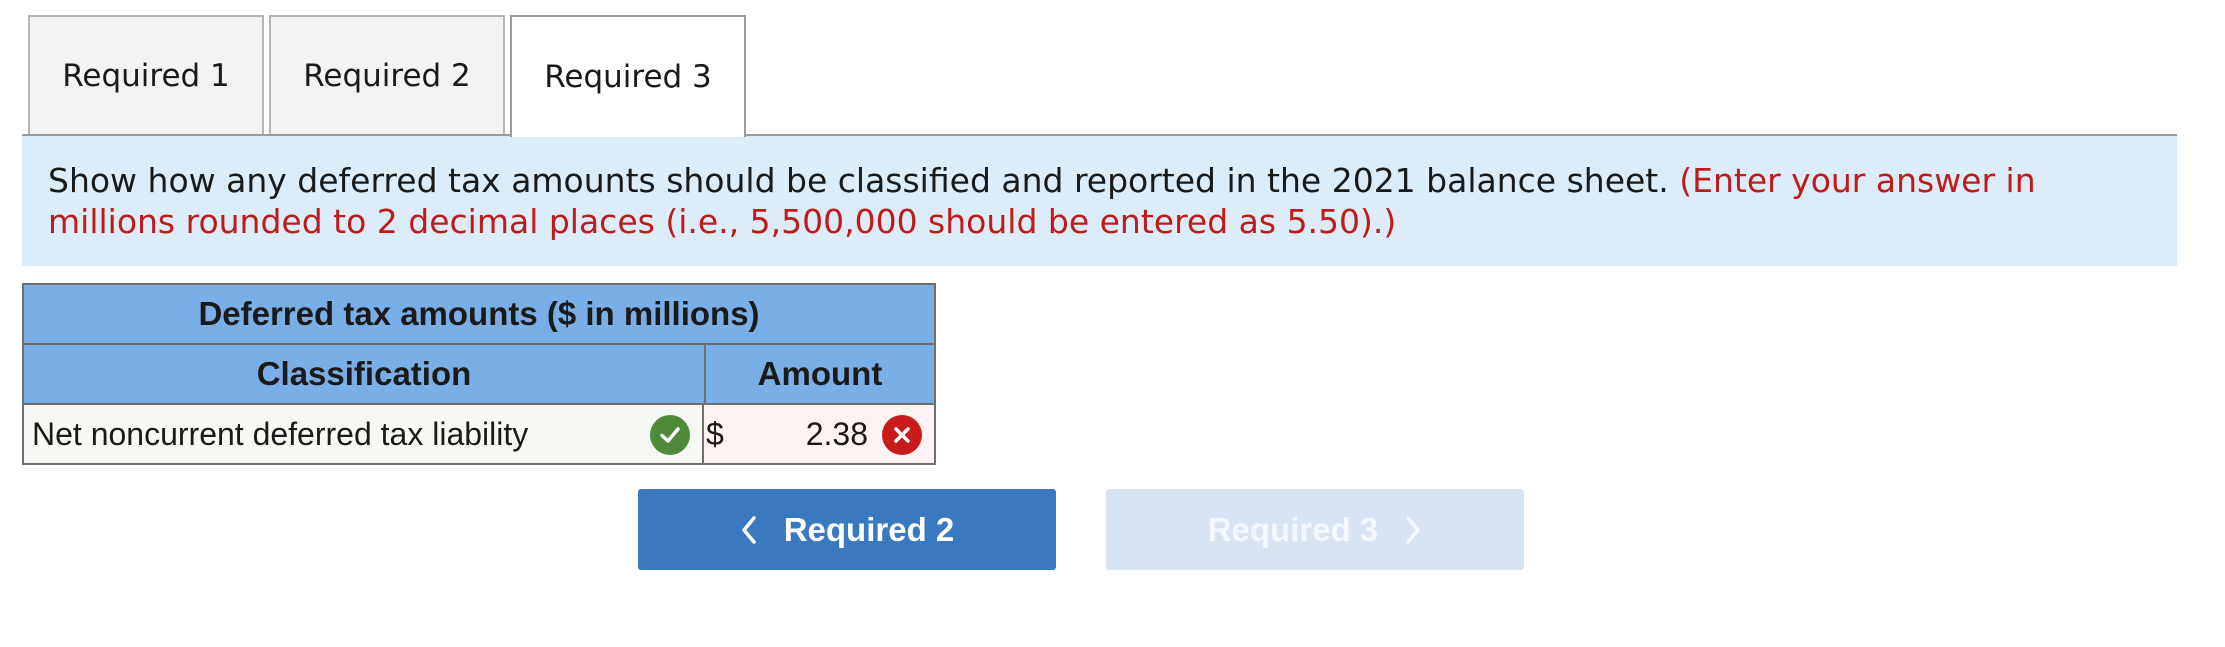 This screenshot has width=2225, height=647. I want to click on tab-required-1: Required 1, so click(146, 75).